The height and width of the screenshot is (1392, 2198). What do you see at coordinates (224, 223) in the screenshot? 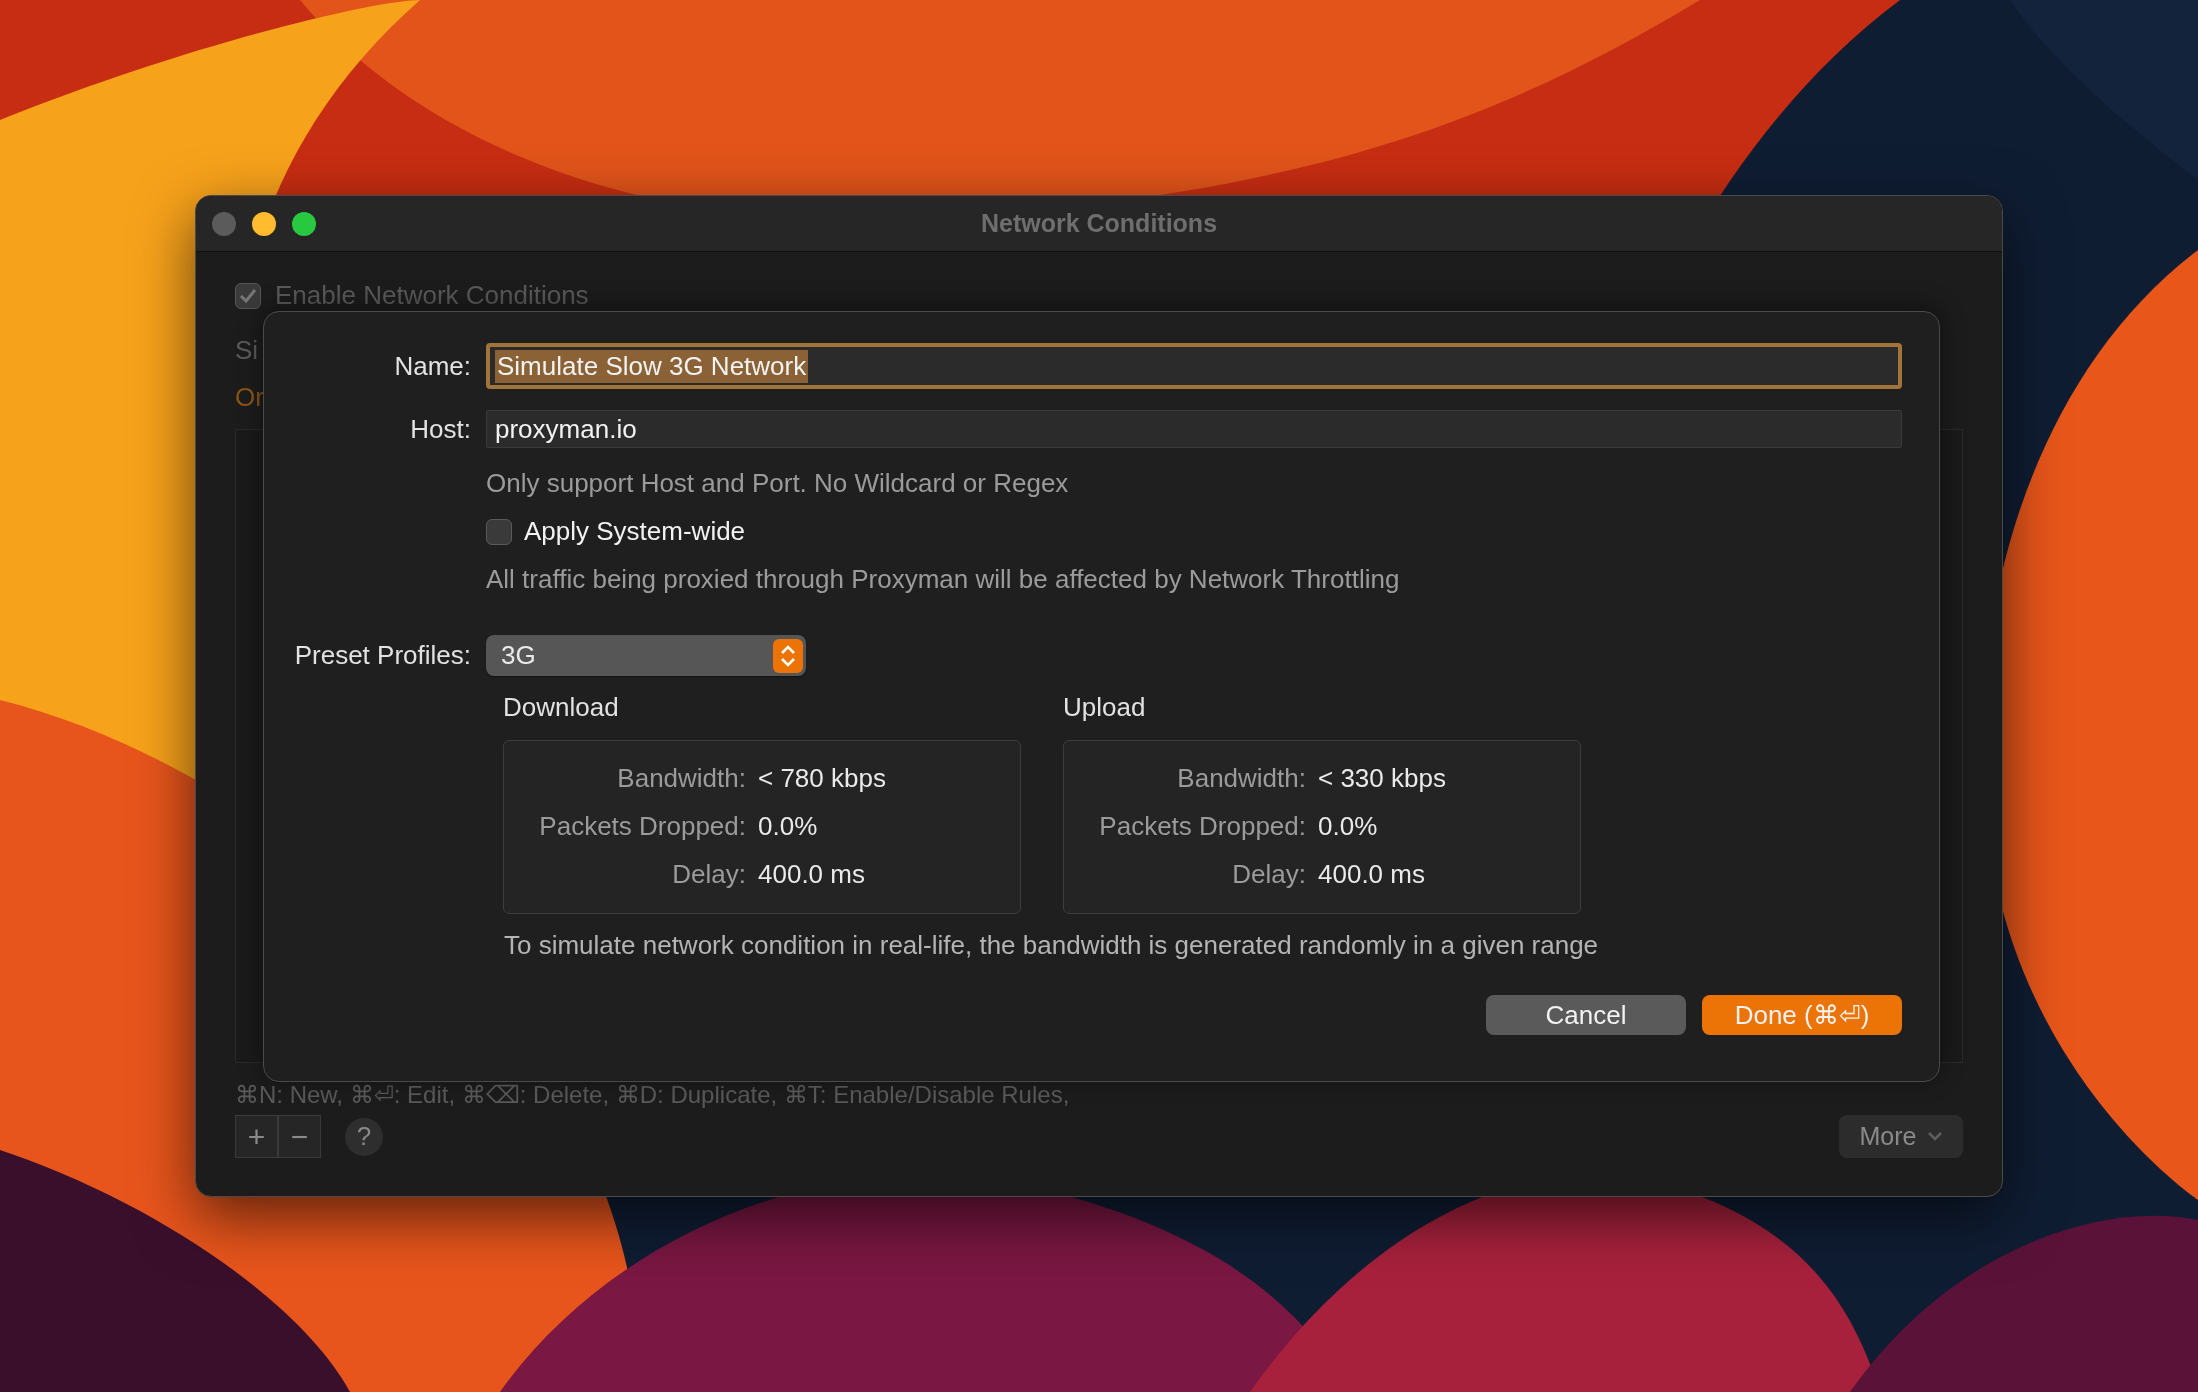
I see `close-button` at bounding box center [224, 223].